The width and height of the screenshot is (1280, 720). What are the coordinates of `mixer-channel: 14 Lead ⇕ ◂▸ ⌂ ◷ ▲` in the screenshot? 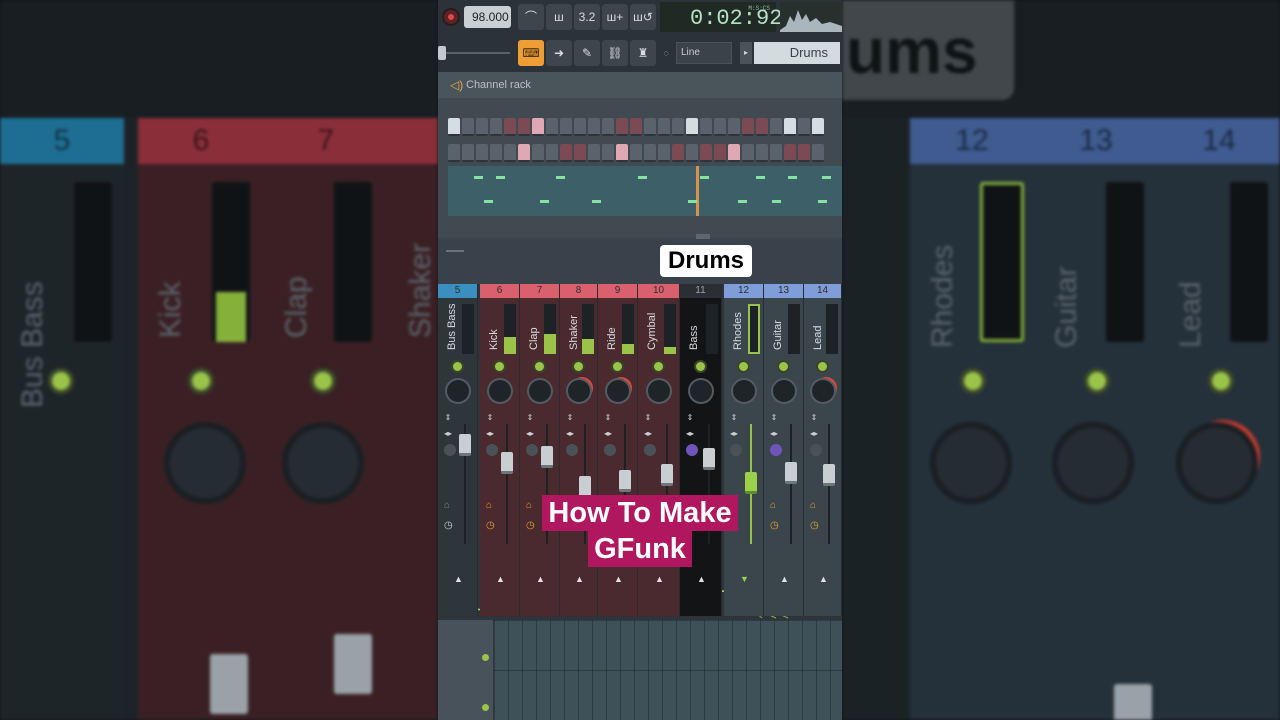 It's located at (823, 450).